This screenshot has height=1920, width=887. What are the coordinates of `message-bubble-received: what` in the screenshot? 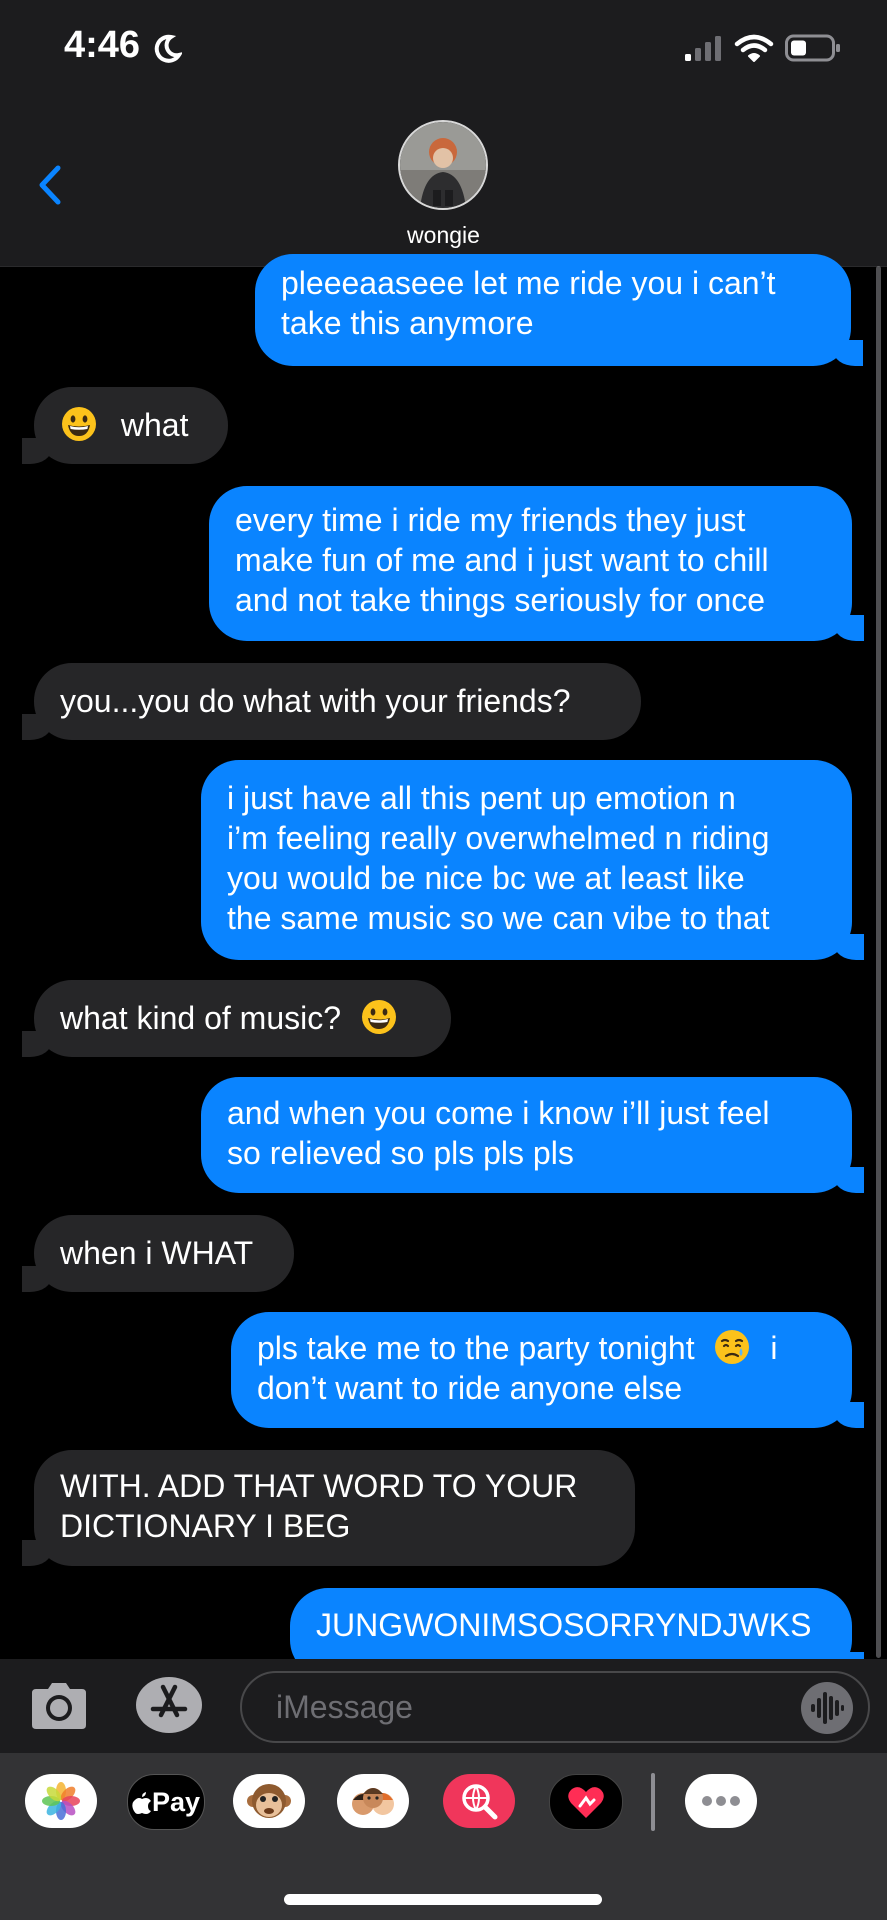 It's located at (125, 425).